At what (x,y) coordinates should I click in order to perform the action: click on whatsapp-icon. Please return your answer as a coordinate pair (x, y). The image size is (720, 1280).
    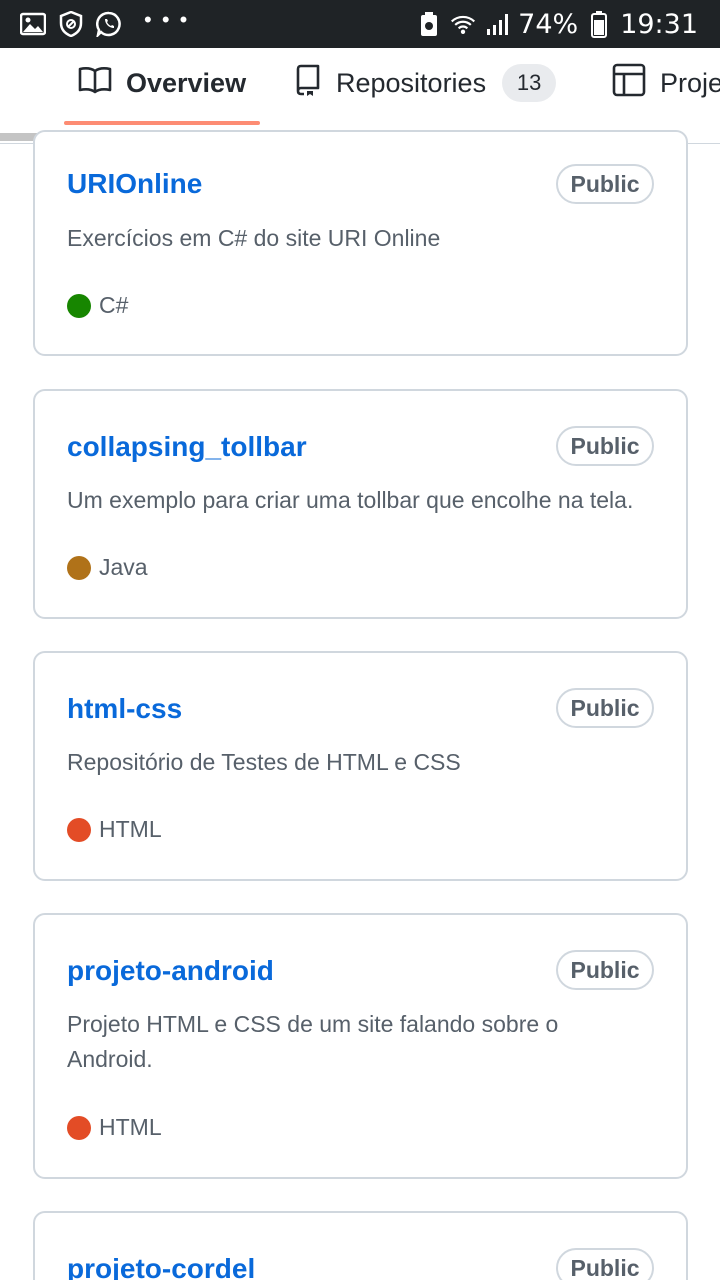
    Looking at the image, I should click on (109, 24).